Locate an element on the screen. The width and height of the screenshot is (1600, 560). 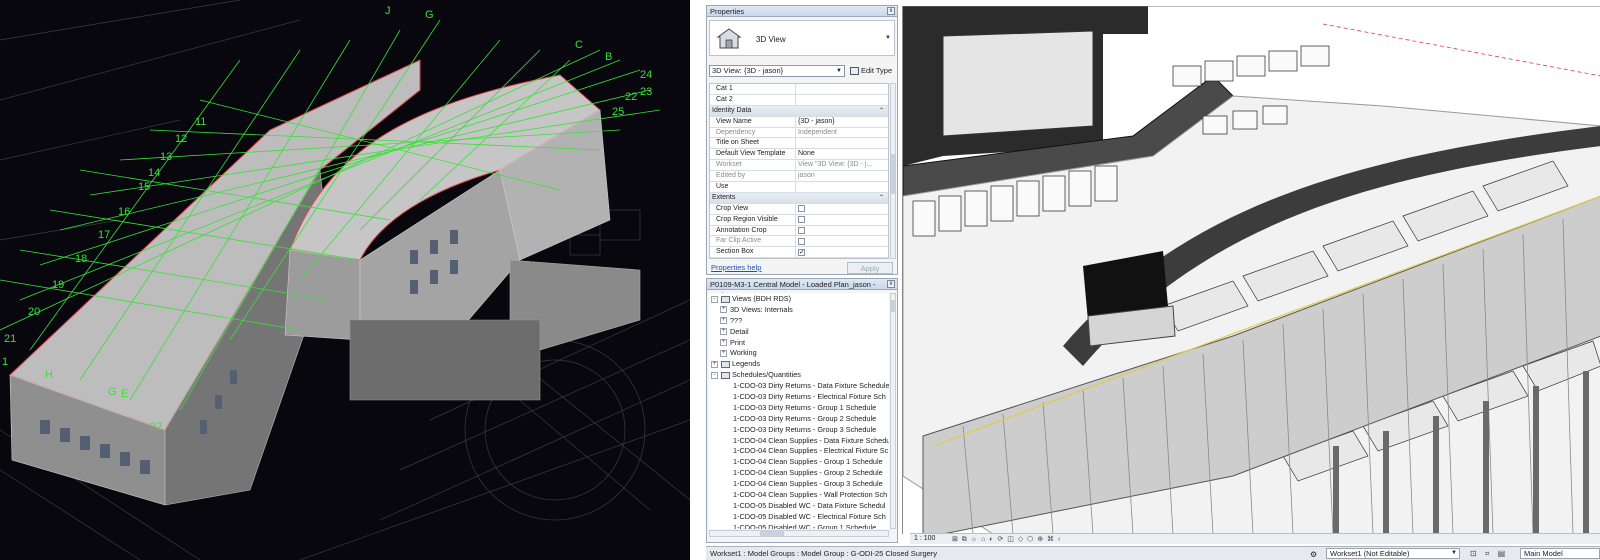
property-label: View Name is located at coordinates (753, 121).